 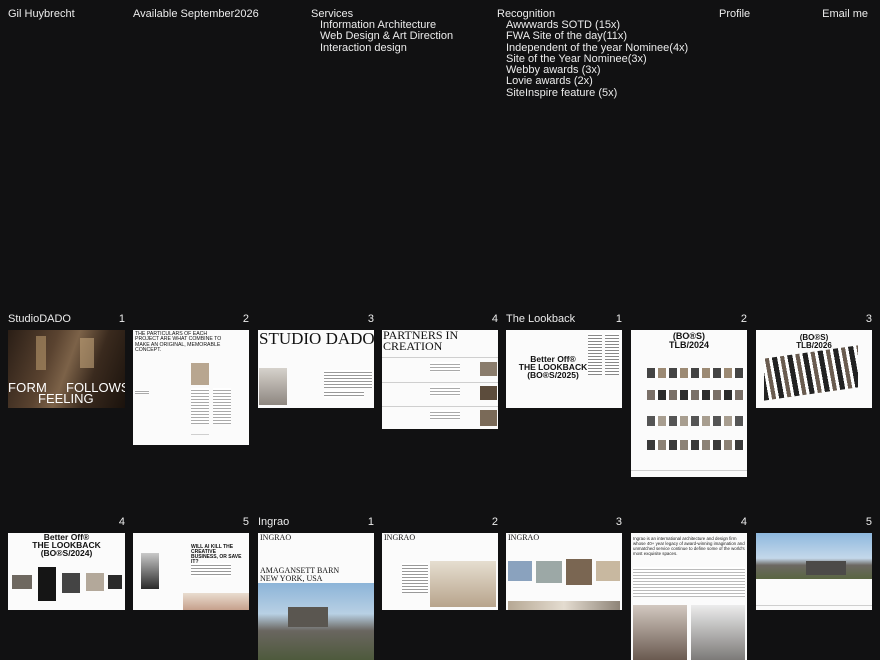 I want to click on project-slide-thumbnail: (BO®S) TLB/2026, so click(x=814, y=369).